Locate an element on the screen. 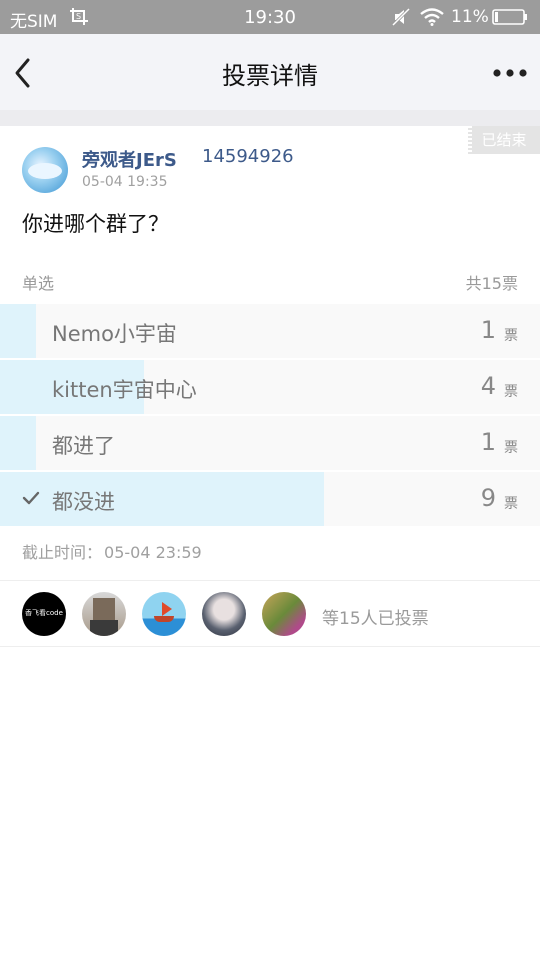 The width and height of the screenshot is (540, 960). check-icon is located at coordinates (31, 498).